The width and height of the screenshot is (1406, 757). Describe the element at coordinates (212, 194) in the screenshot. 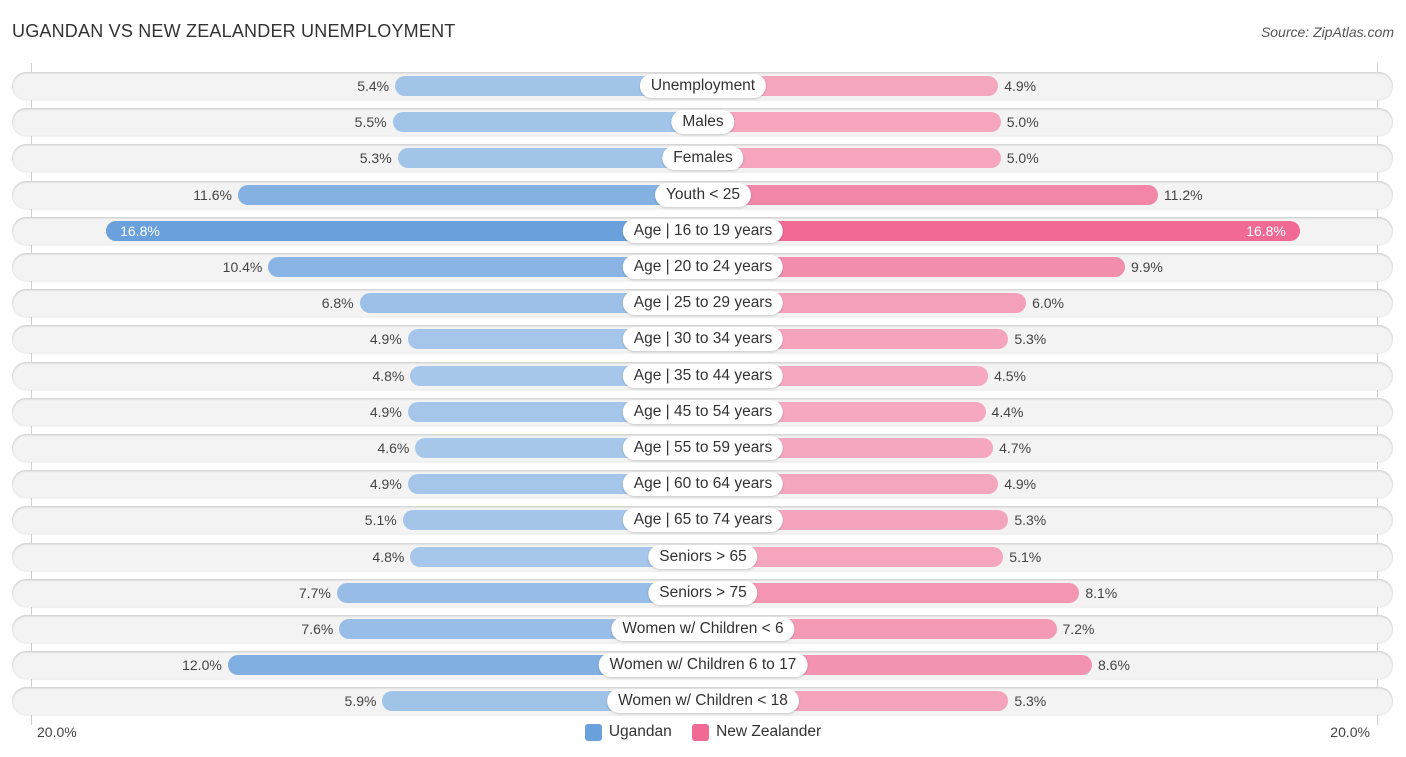

I see `value-label-ugandan: 11.6%` at that location.